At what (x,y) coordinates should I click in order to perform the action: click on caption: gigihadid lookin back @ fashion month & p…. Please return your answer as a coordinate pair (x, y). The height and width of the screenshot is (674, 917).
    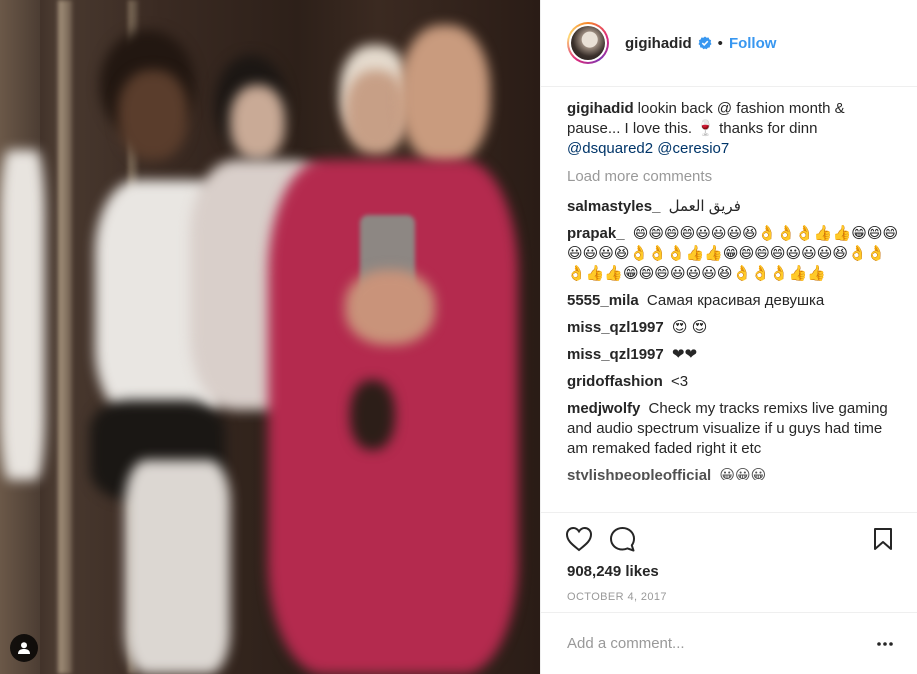
    Looking at the image, I should click on (733, 129).